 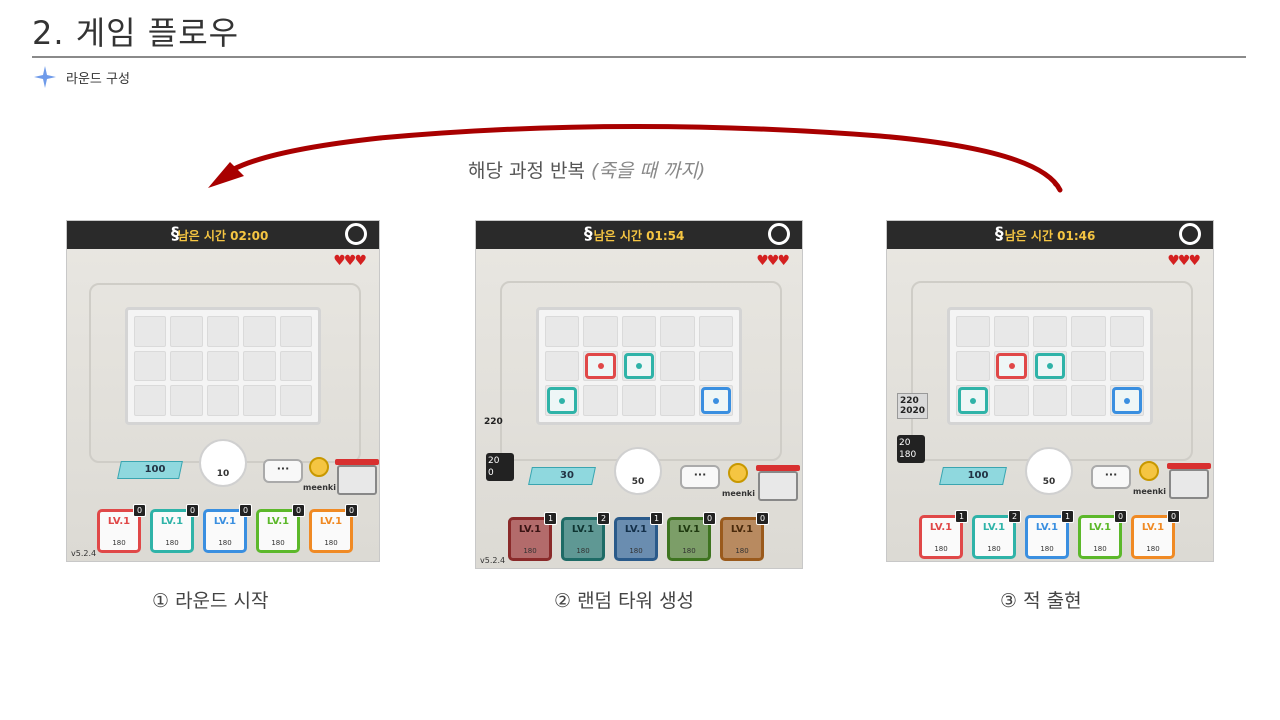 I want to click on top-bar: § 남은 시간 02:00, so click(x=223, y=235).